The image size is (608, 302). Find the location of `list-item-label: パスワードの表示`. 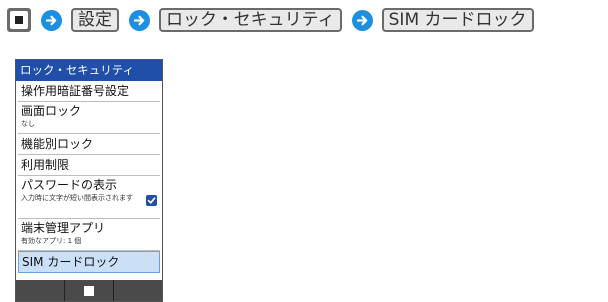

list-item-label: パスワードの表示 is located at coordinates (69, 185).